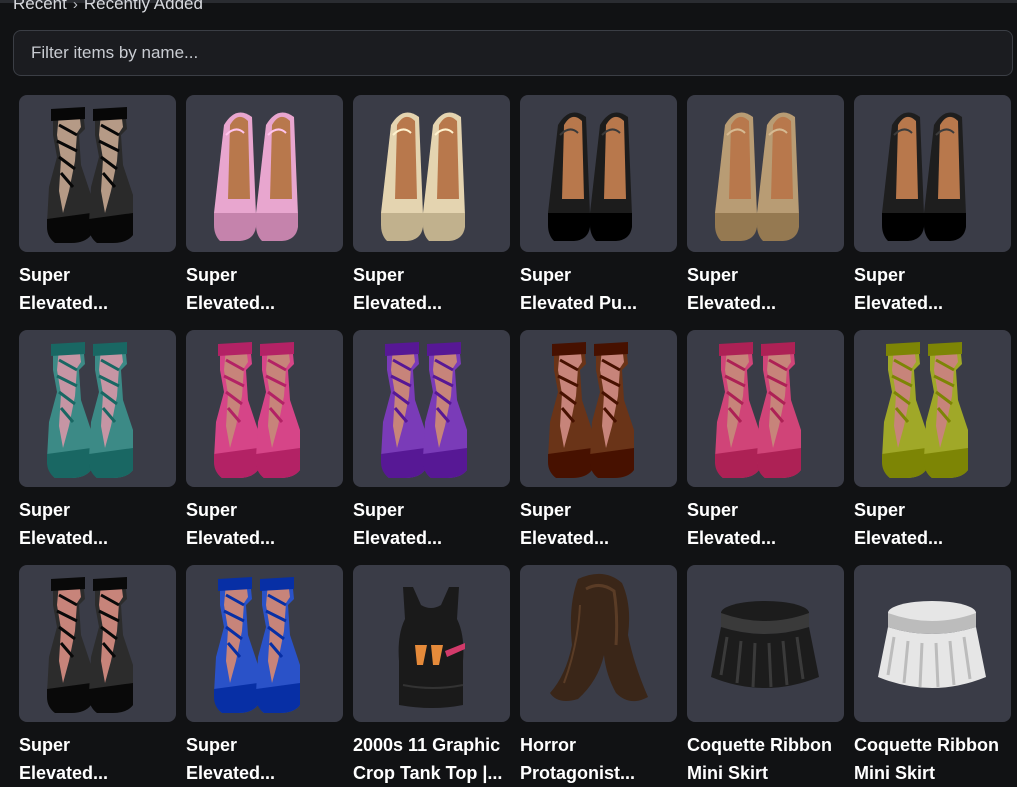 This screenshot has width=1017, height=787. Describe the element at coordinates (599, 637) in the screenshot. I see `long-hair-icon` at that location.